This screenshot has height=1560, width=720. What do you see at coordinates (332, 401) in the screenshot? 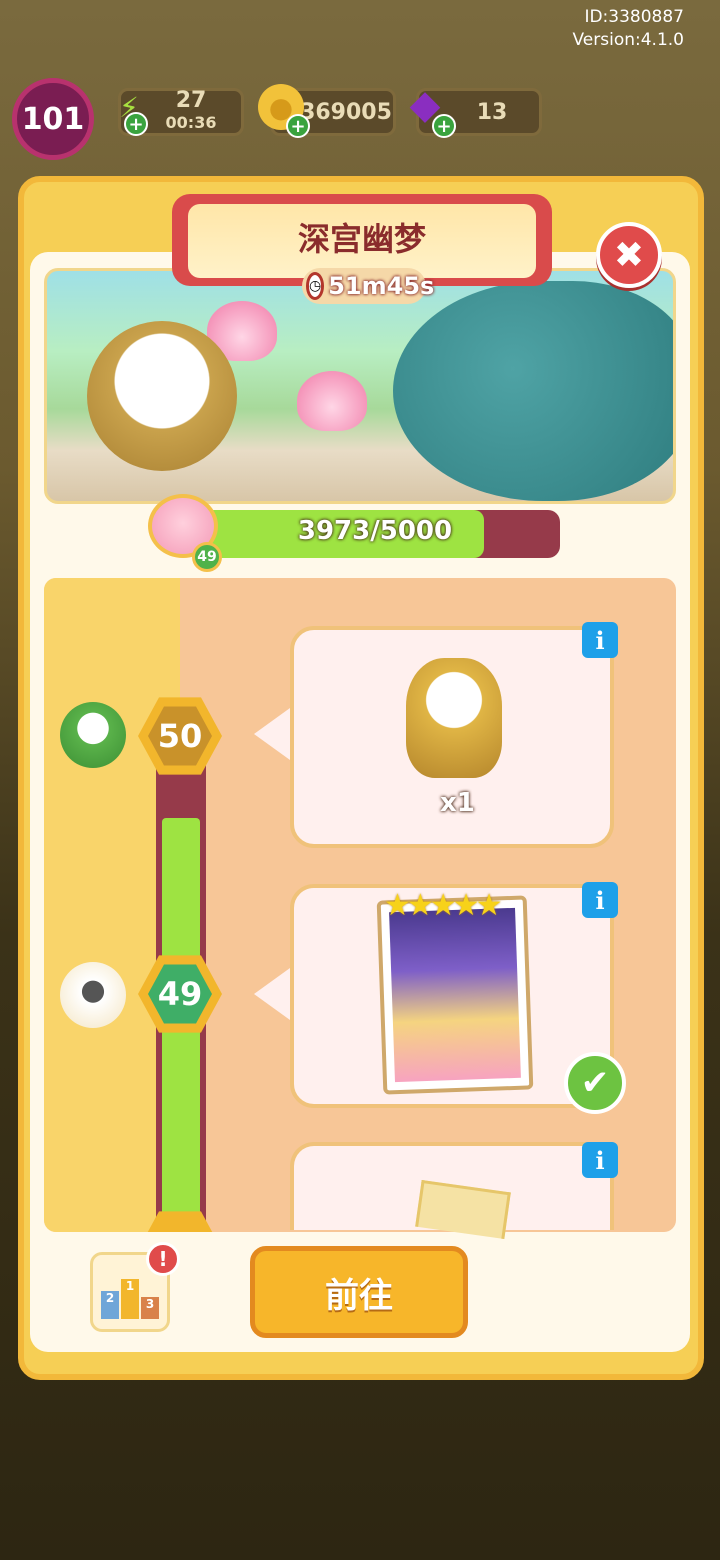
I see `banner-lotus` at bounding box center [332, 401].